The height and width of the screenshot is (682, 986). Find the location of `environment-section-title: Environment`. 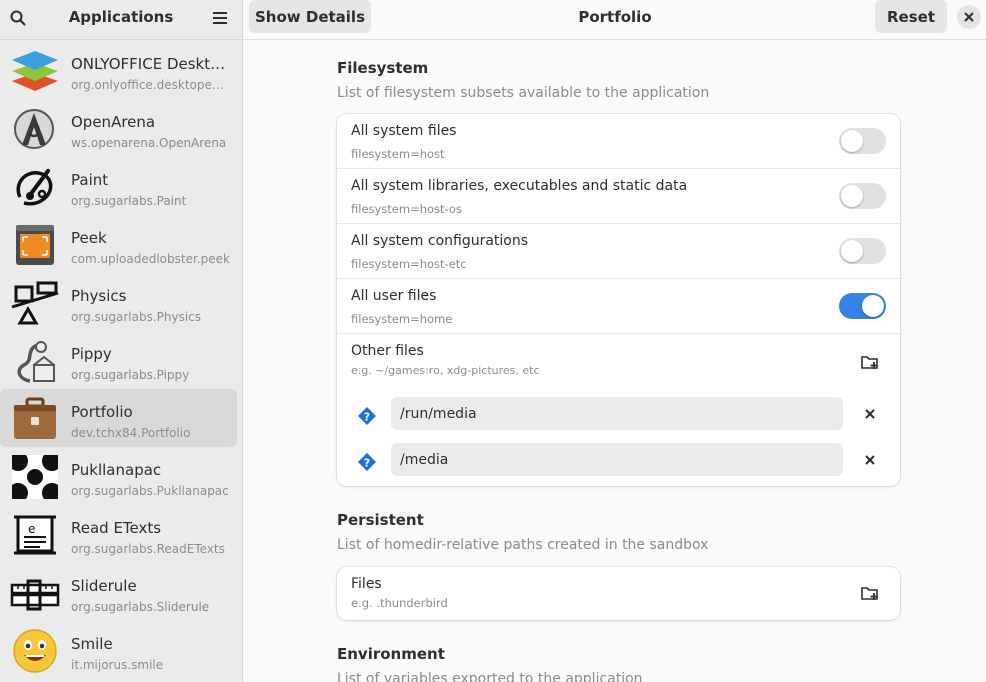

environment-section-title: Environment is located at coordinates (391, 654).